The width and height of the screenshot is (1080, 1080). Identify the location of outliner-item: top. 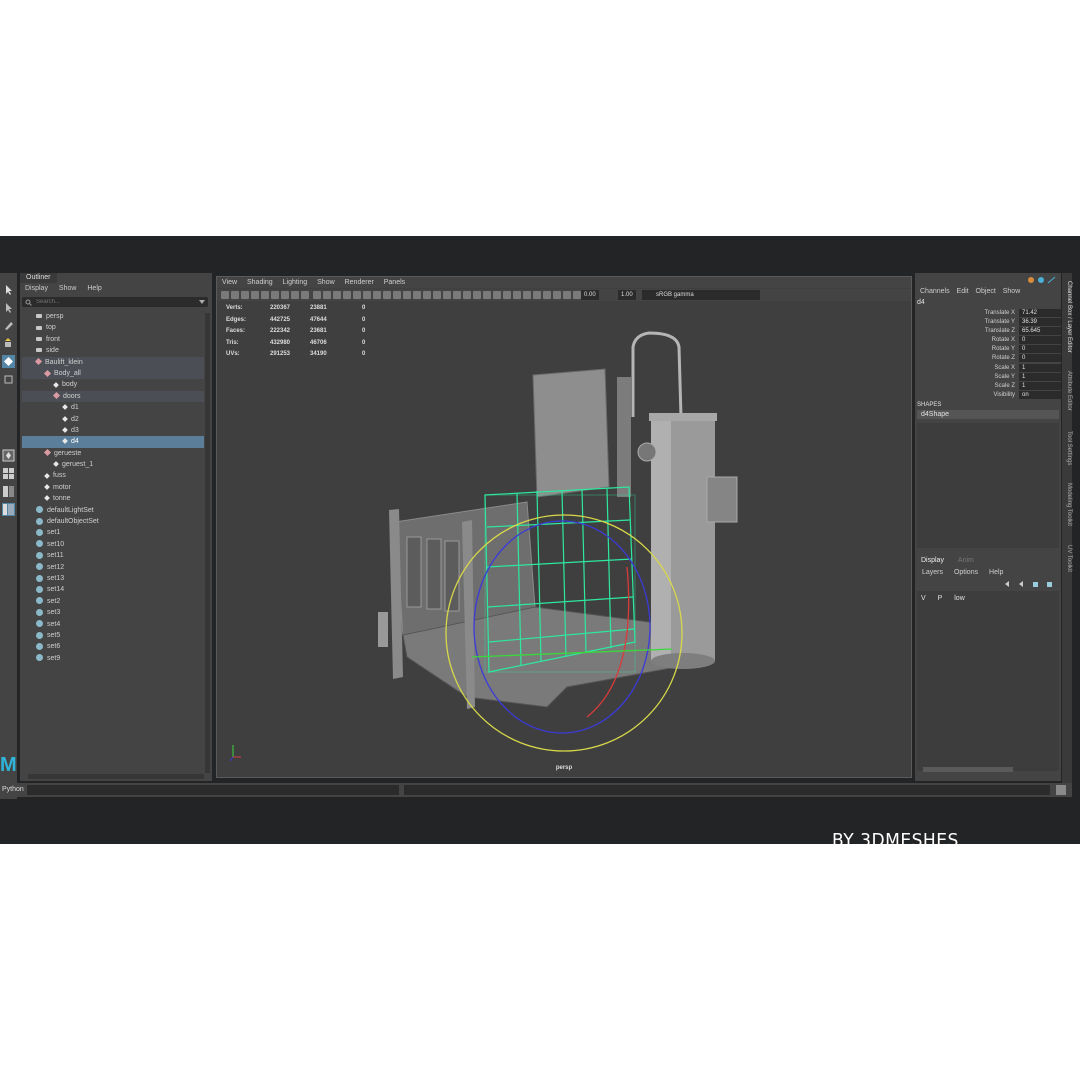
(113, 327).